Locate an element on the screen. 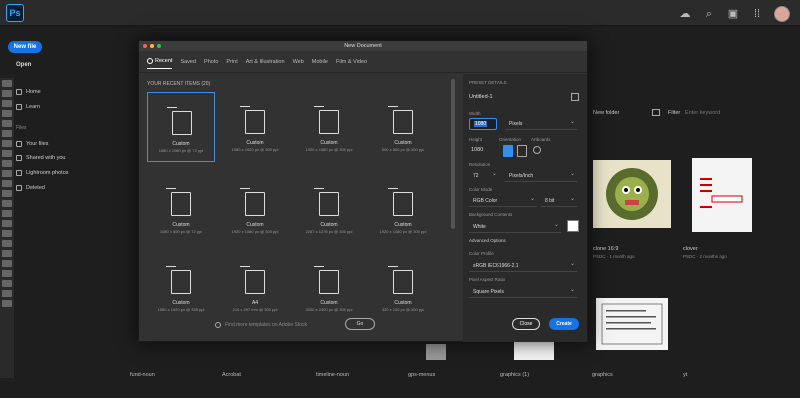 The image size is (800, 398). width-unit-select: Pixels is located at coordinates (541, 123).